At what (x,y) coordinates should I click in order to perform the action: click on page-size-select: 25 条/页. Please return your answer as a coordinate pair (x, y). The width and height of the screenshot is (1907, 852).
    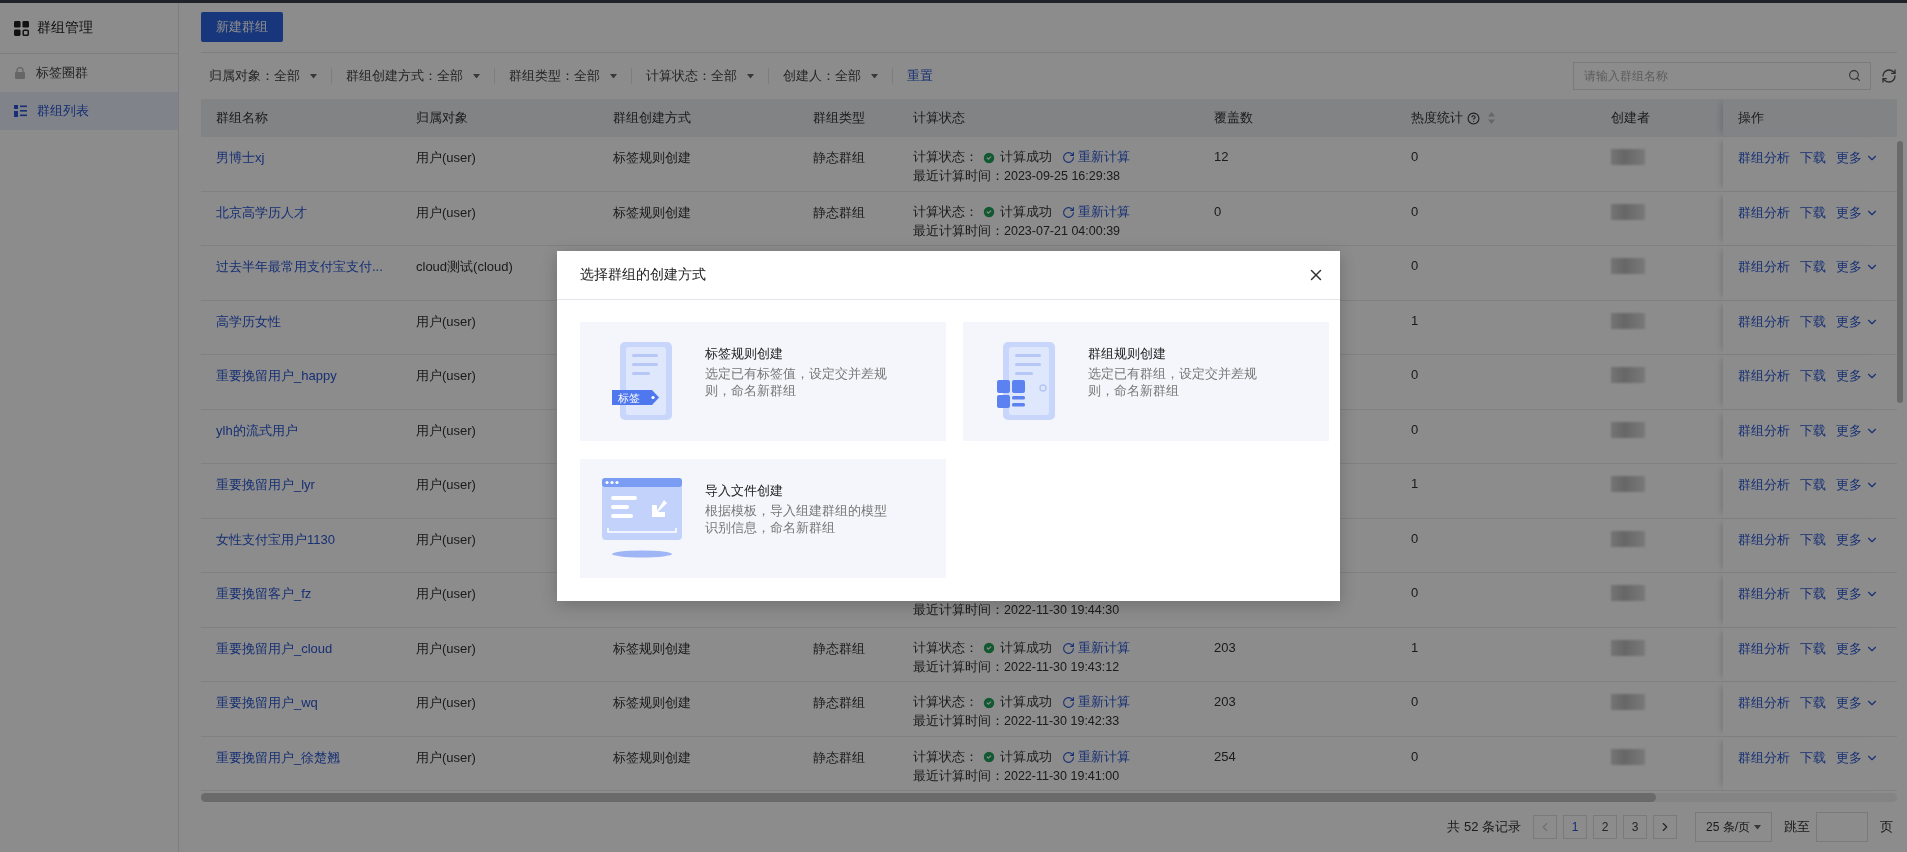
    Looking at the image, I should click on (1733, 827).